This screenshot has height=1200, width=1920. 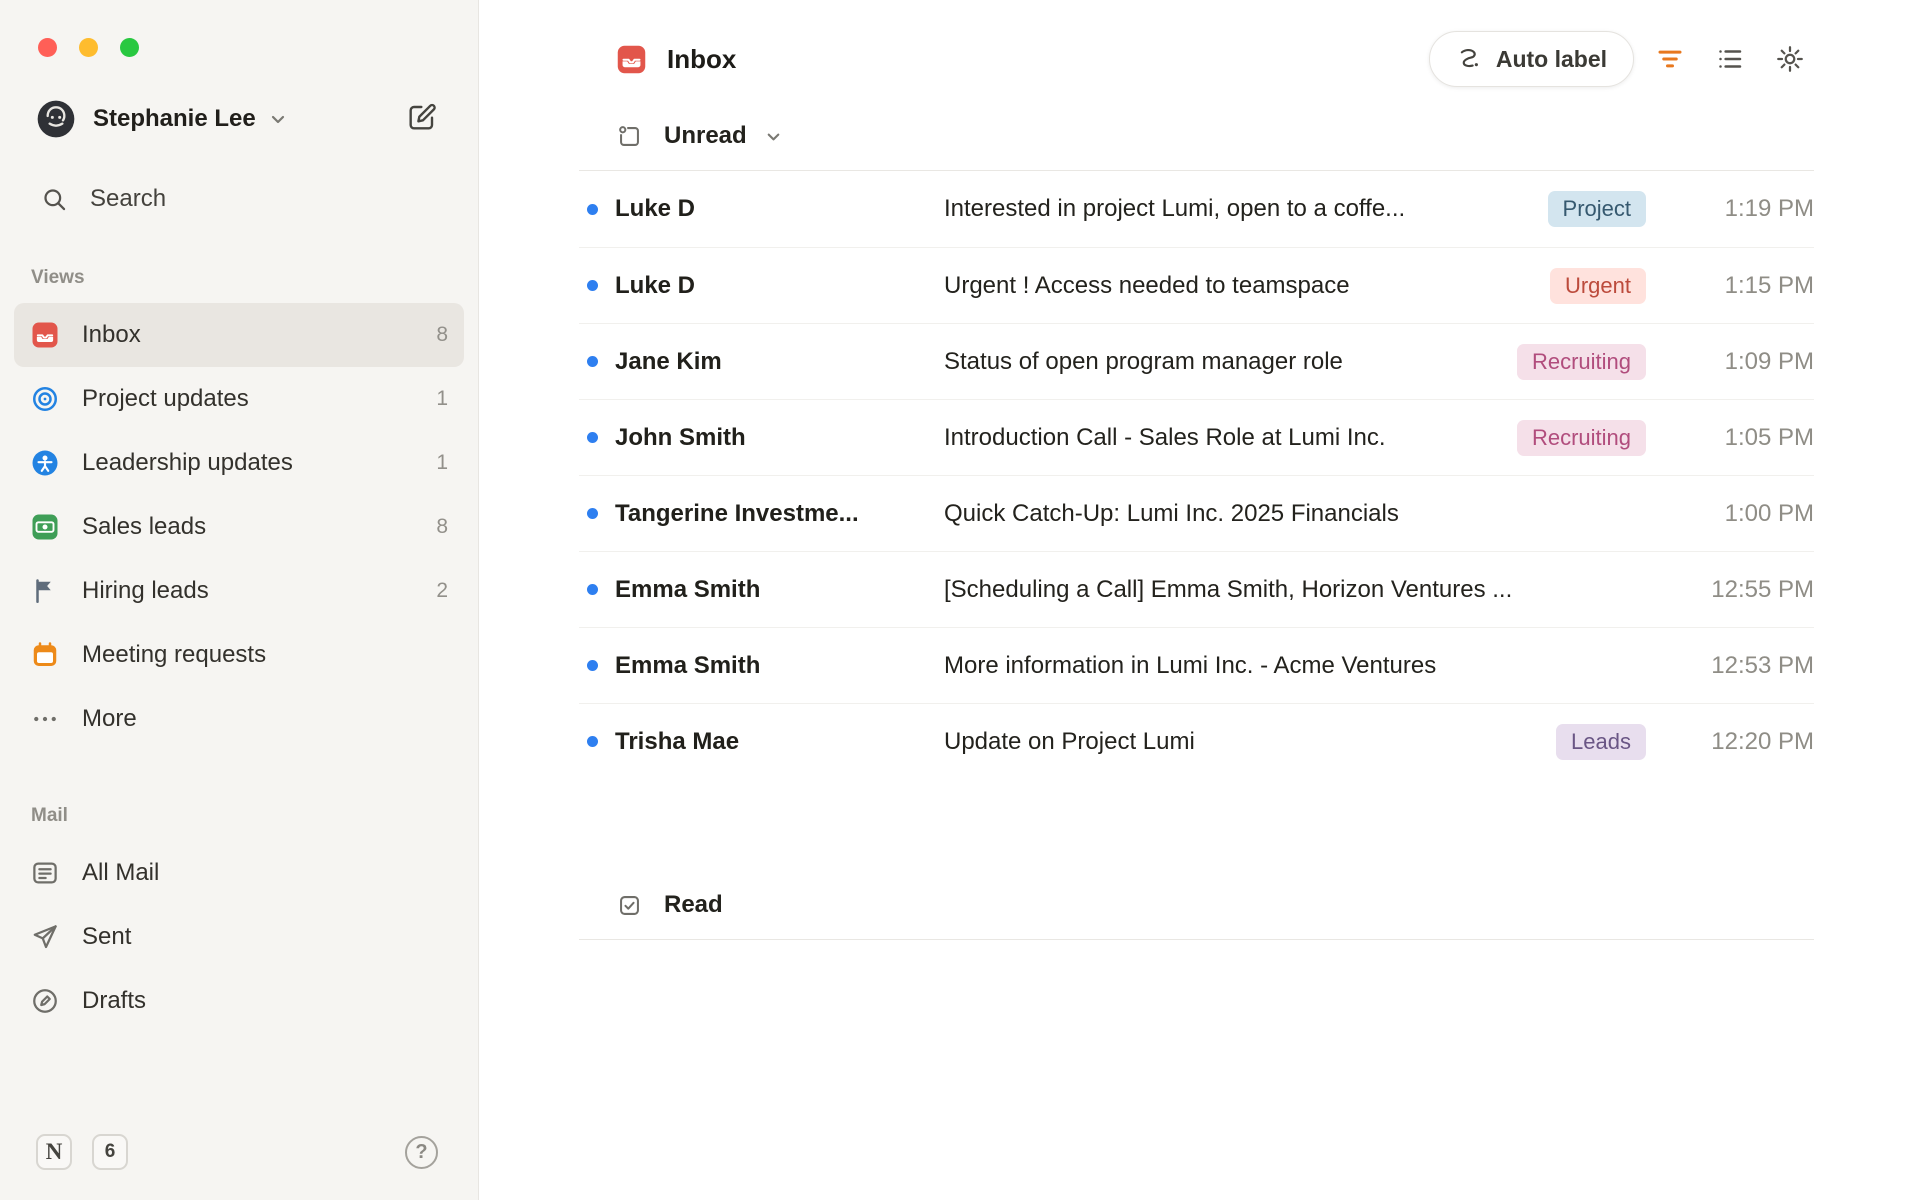 I want to click on avatar, so click(x=56, y=119).